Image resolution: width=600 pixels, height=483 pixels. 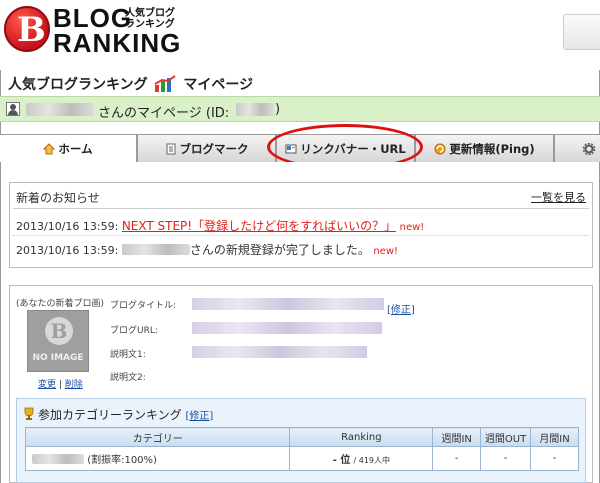 What do you see at coordinates (554, 437) in the screenshot?
I see `col-monthly-in: 月間IN` at bounding box center [554, 437].